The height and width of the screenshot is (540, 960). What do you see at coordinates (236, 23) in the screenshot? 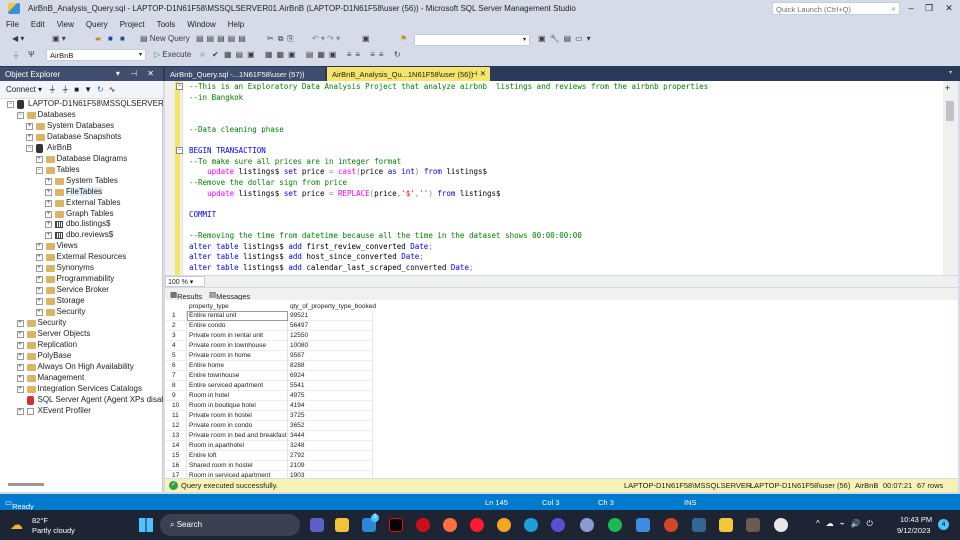
I see `menu-help: Help` at bounding box center [236, 23].